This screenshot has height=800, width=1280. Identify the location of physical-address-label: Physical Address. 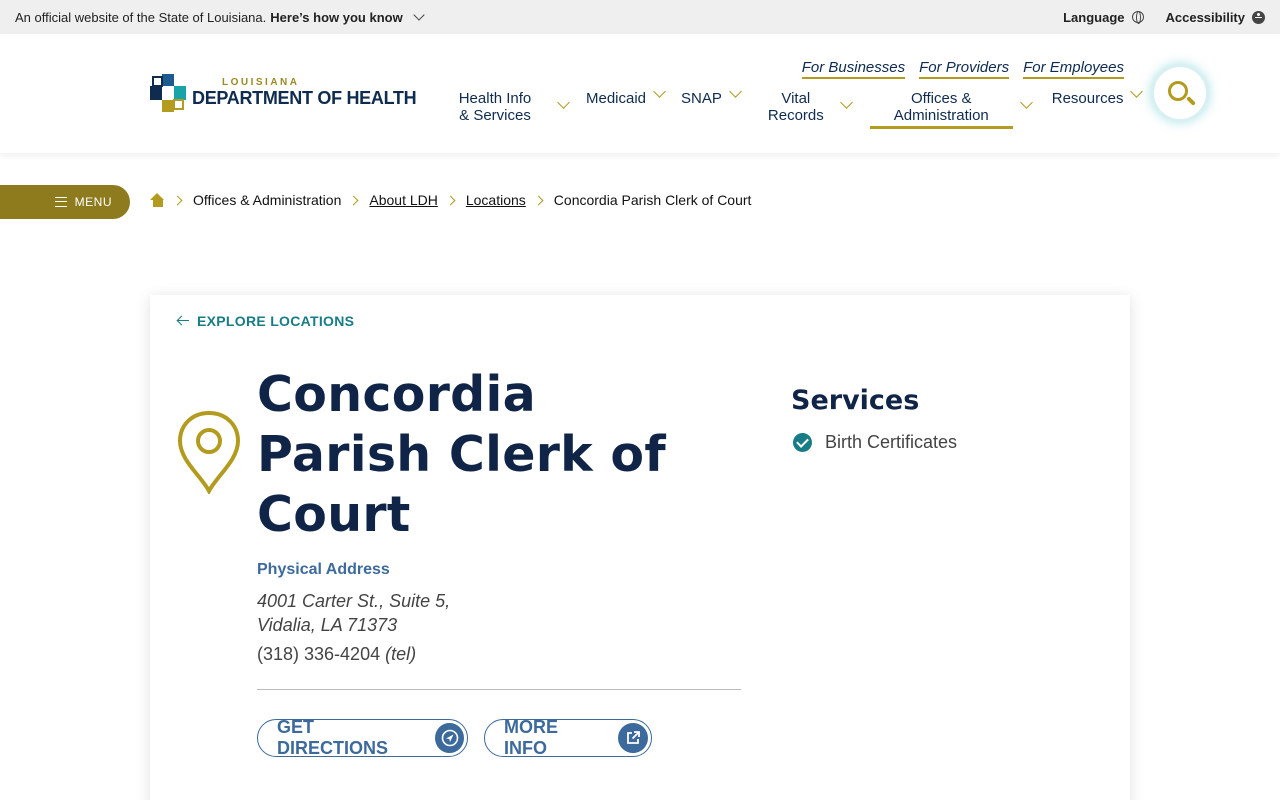
(323, 569).